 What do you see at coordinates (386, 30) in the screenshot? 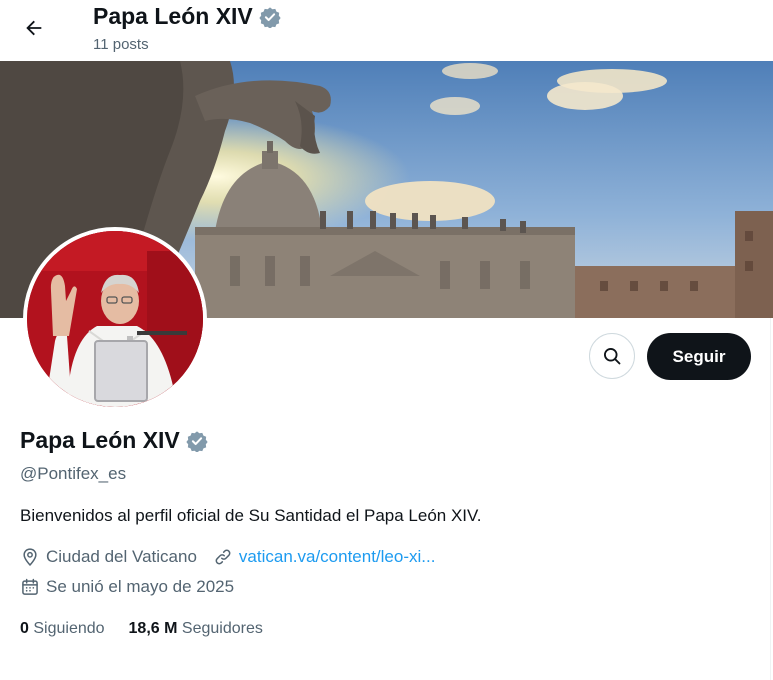
I see `profile-header-bar: Papa León XIV 11 posts` at bounding box center [386, 30].